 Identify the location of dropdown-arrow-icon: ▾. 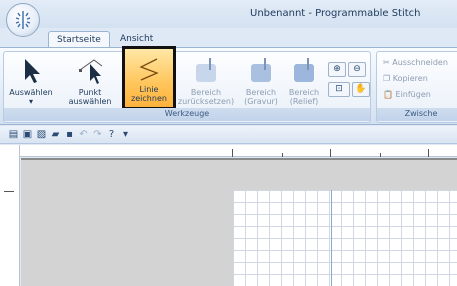
(30, 101).